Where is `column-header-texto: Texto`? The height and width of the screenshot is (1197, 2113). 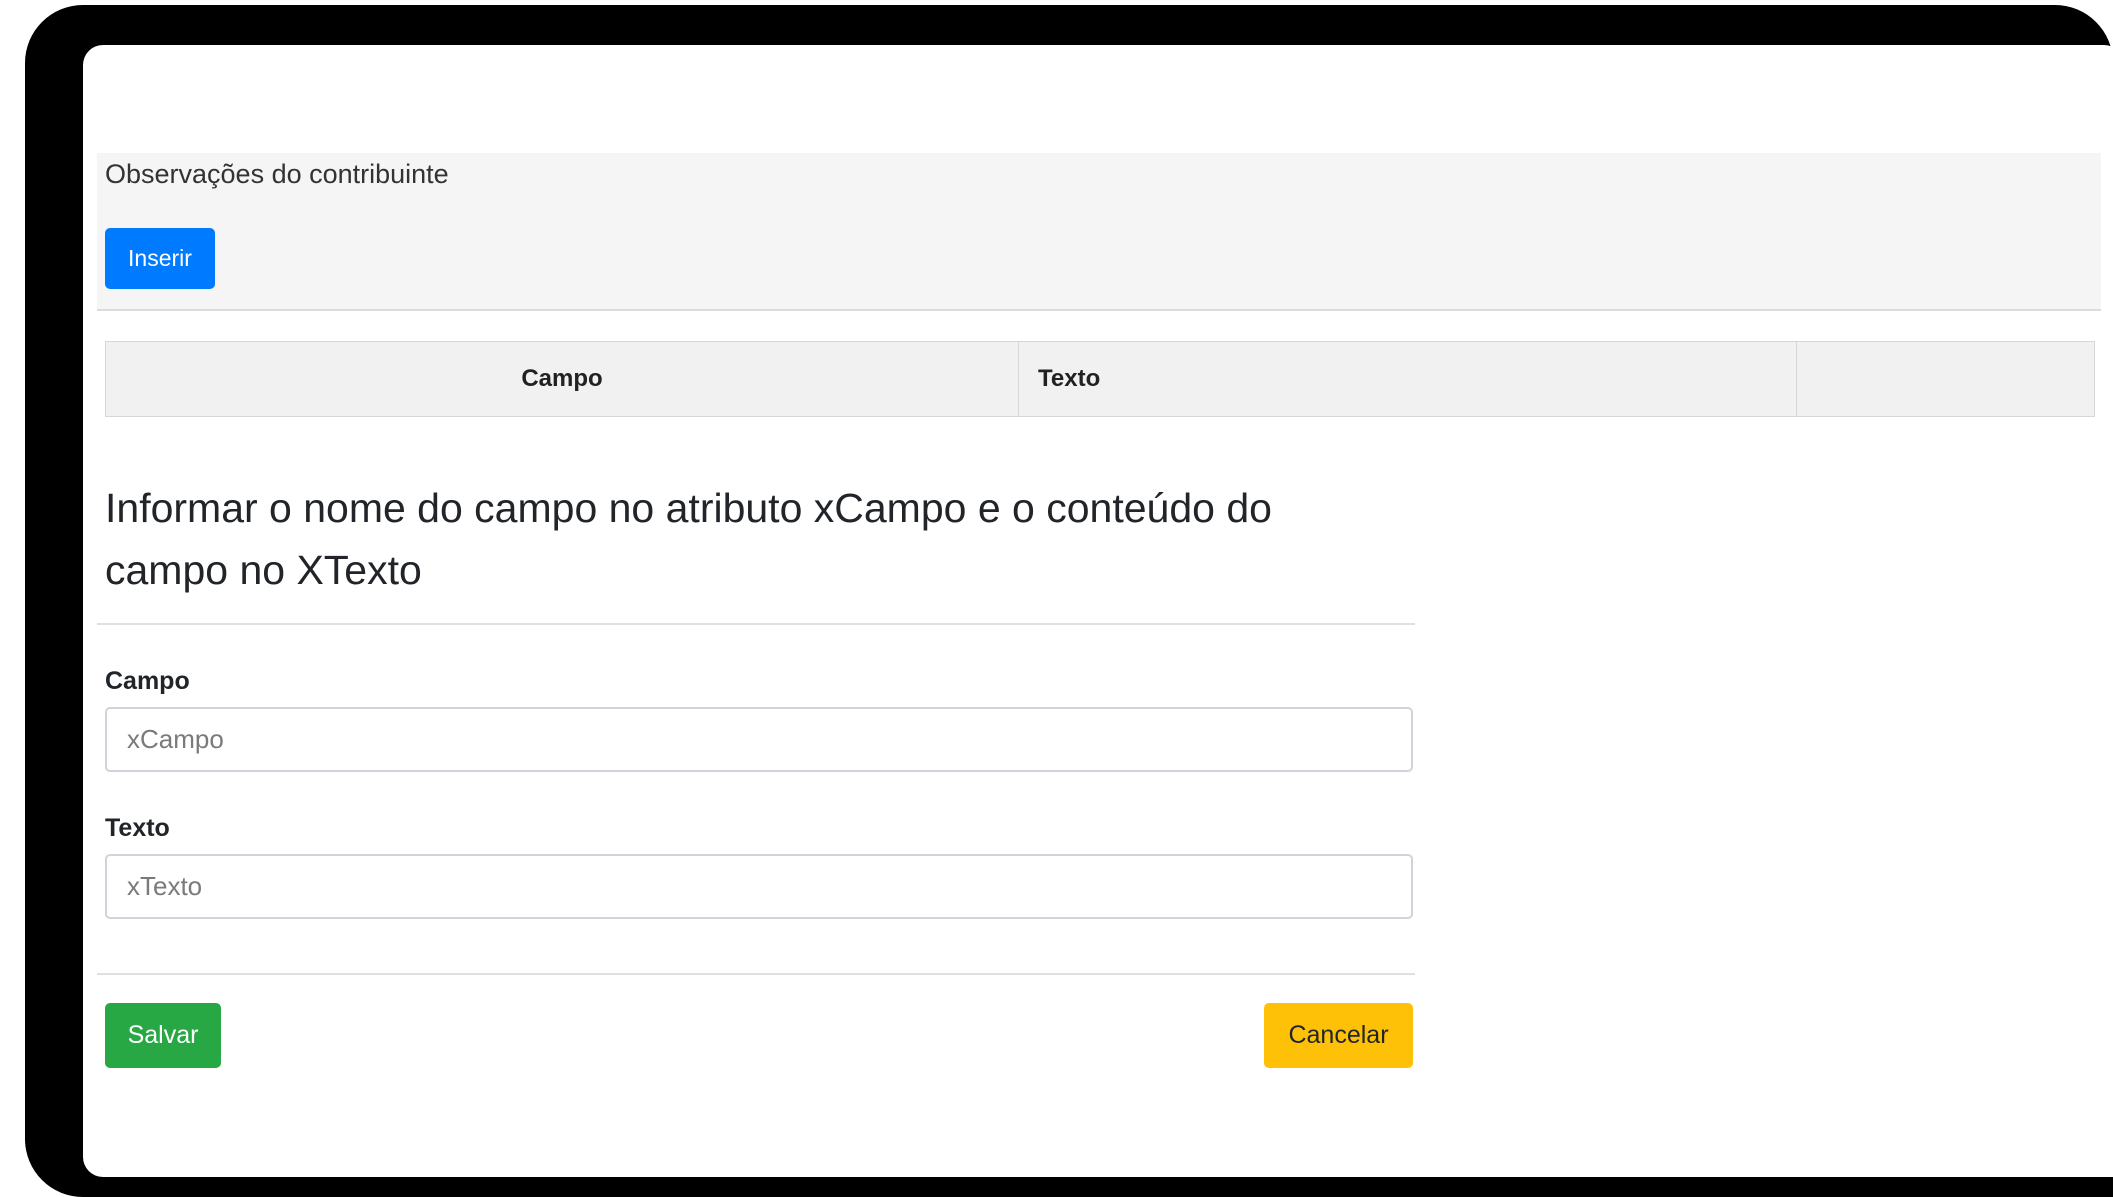 column-header-texto: Texto is located at coordinates (1408, 379).